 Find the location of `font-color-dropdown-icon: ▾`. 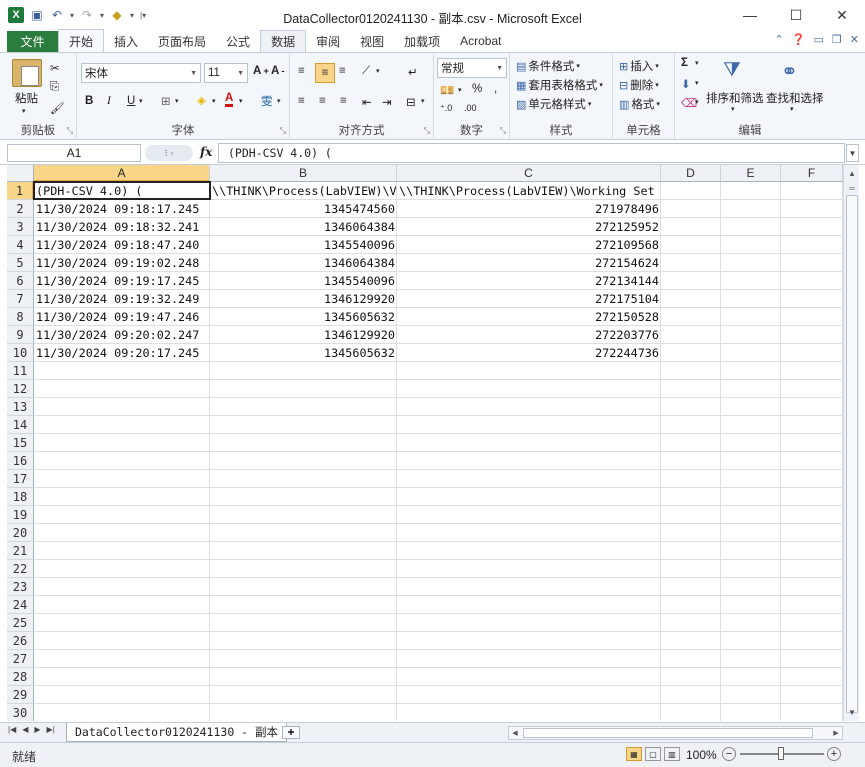

font-color-dropdown-icon: ▾ is located at coordinates (241, 101).